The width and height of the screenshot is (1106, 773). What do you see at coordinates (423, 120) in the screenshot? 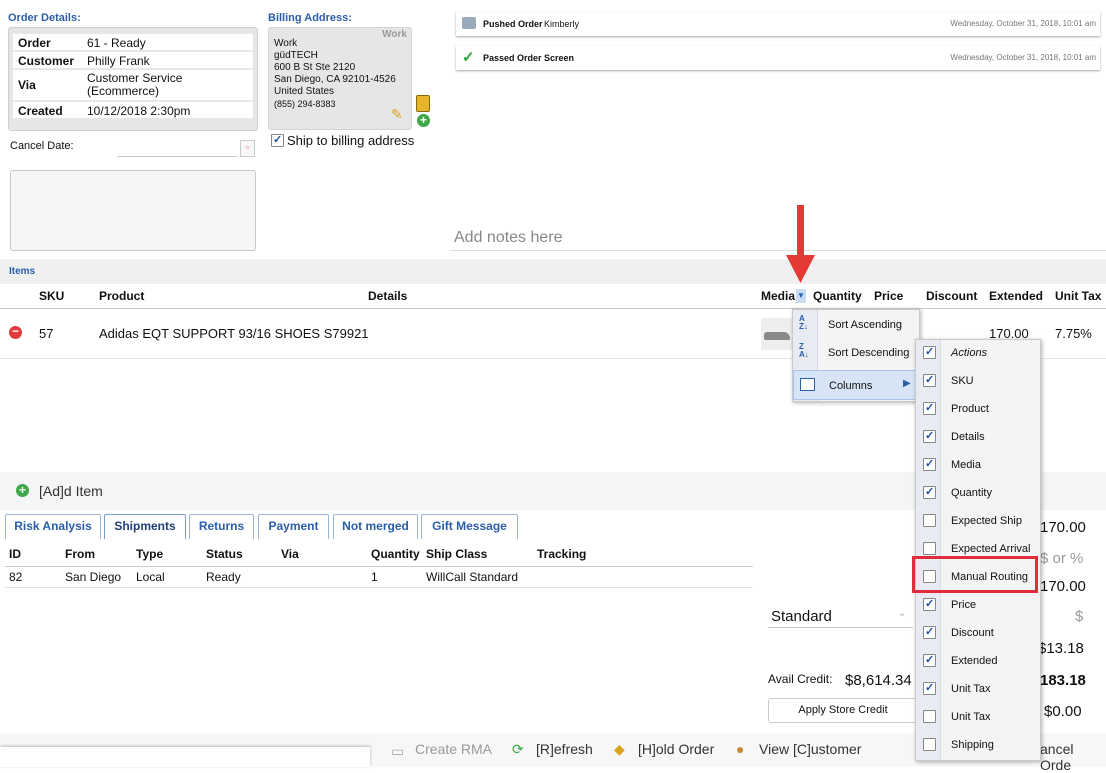
I see `add-address-icon: +` at bounding box center [423, 120].